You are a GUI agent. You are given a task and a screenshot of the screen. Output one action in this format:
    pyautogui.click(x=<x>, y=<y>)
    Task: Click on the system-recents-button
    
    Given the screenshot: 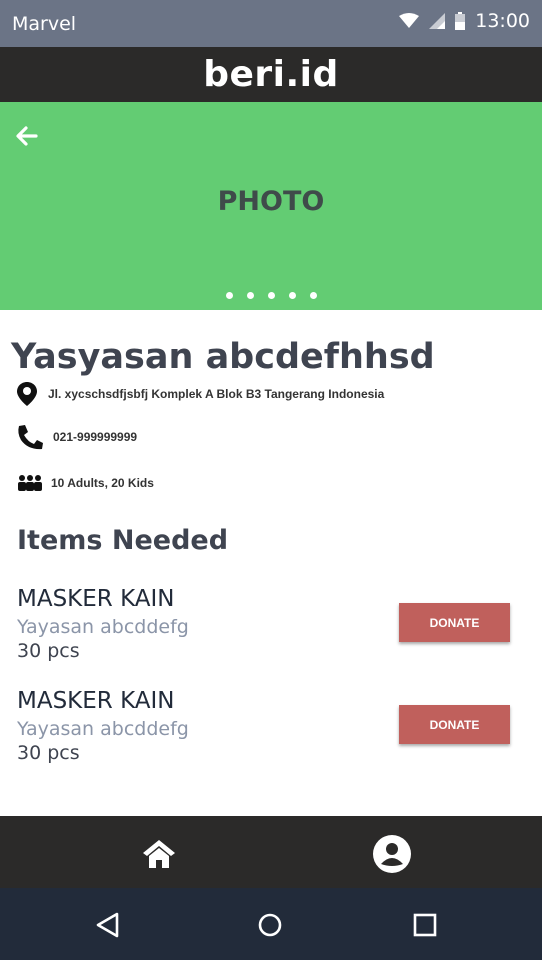 What is the action you would take?
    pyautogui.click(x=425, y=925)
    